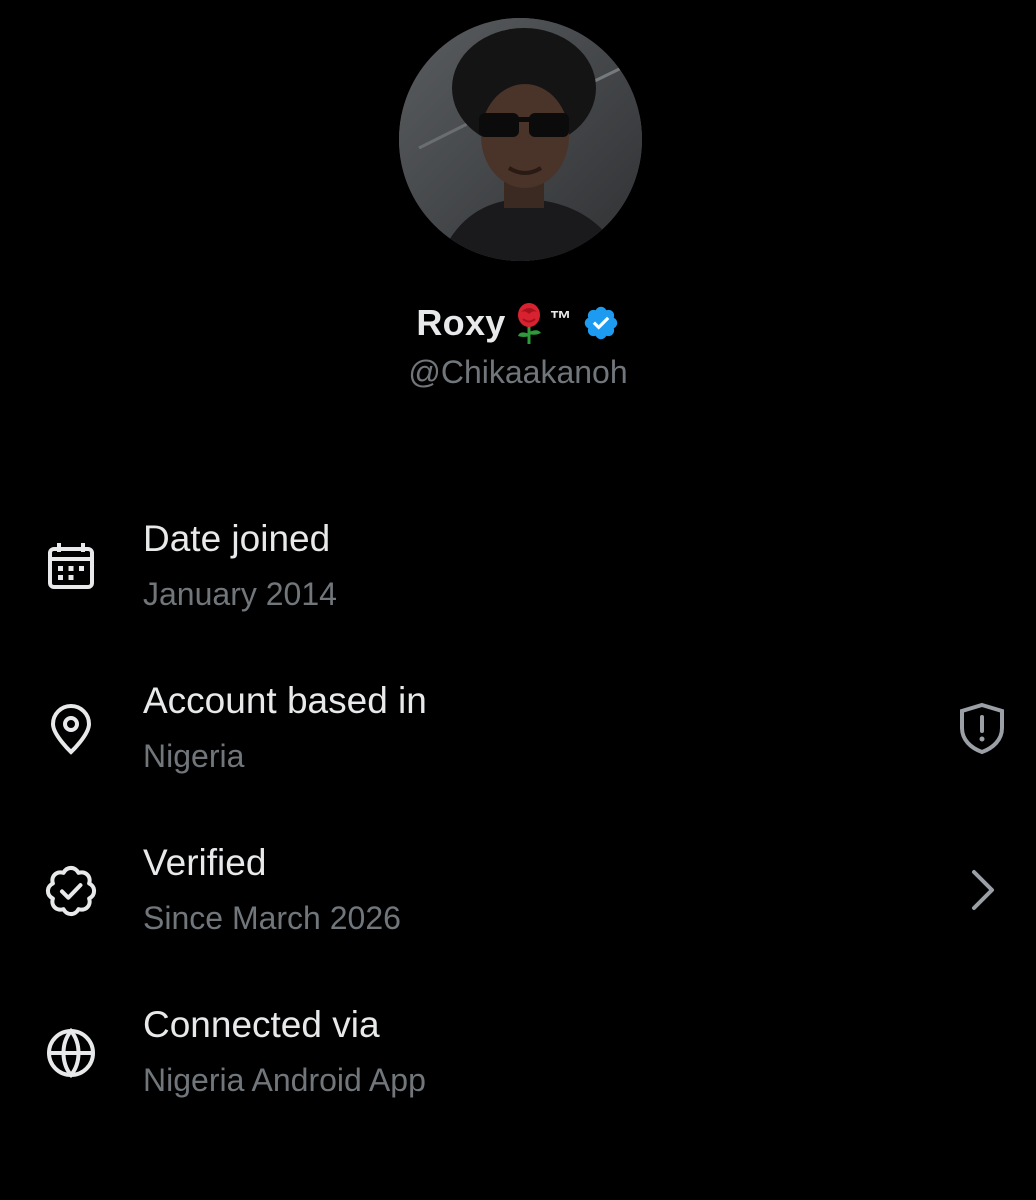  What do you see at coordinates (71, 1053) in the screenshot?
I see `globe-icon` at bounding box center [71, 1053].